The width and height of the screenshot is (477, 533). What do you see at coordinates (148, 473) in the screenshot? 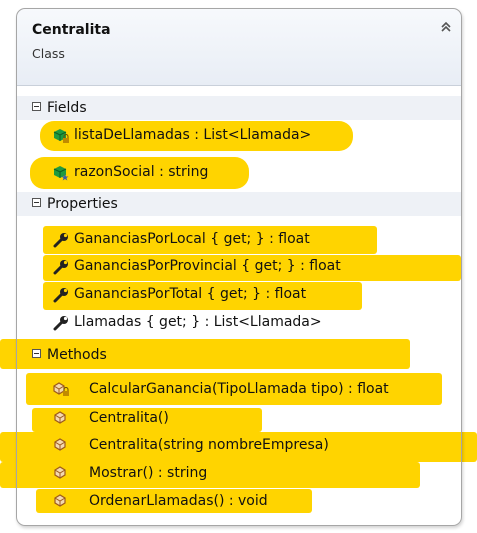
I see `method-item-label: Mostrar() : string` at bounding box center [148, 473].